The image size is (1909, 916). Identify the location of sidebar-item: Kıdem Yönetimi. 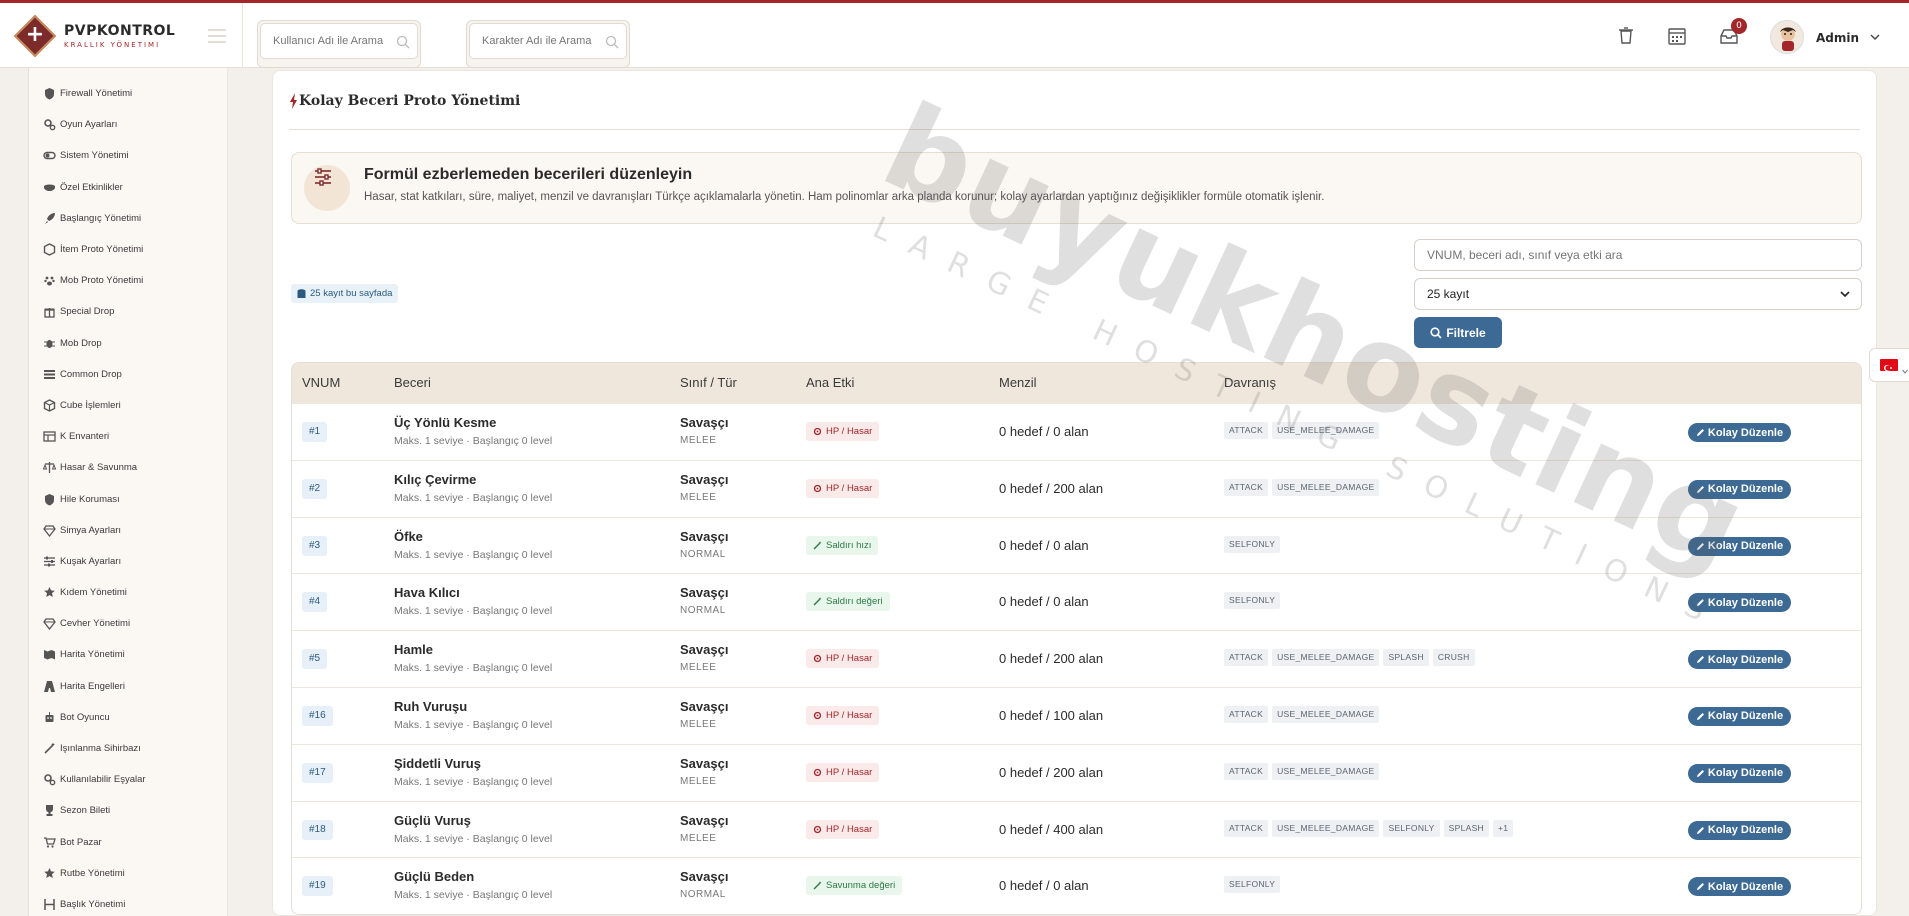
(128, 592).